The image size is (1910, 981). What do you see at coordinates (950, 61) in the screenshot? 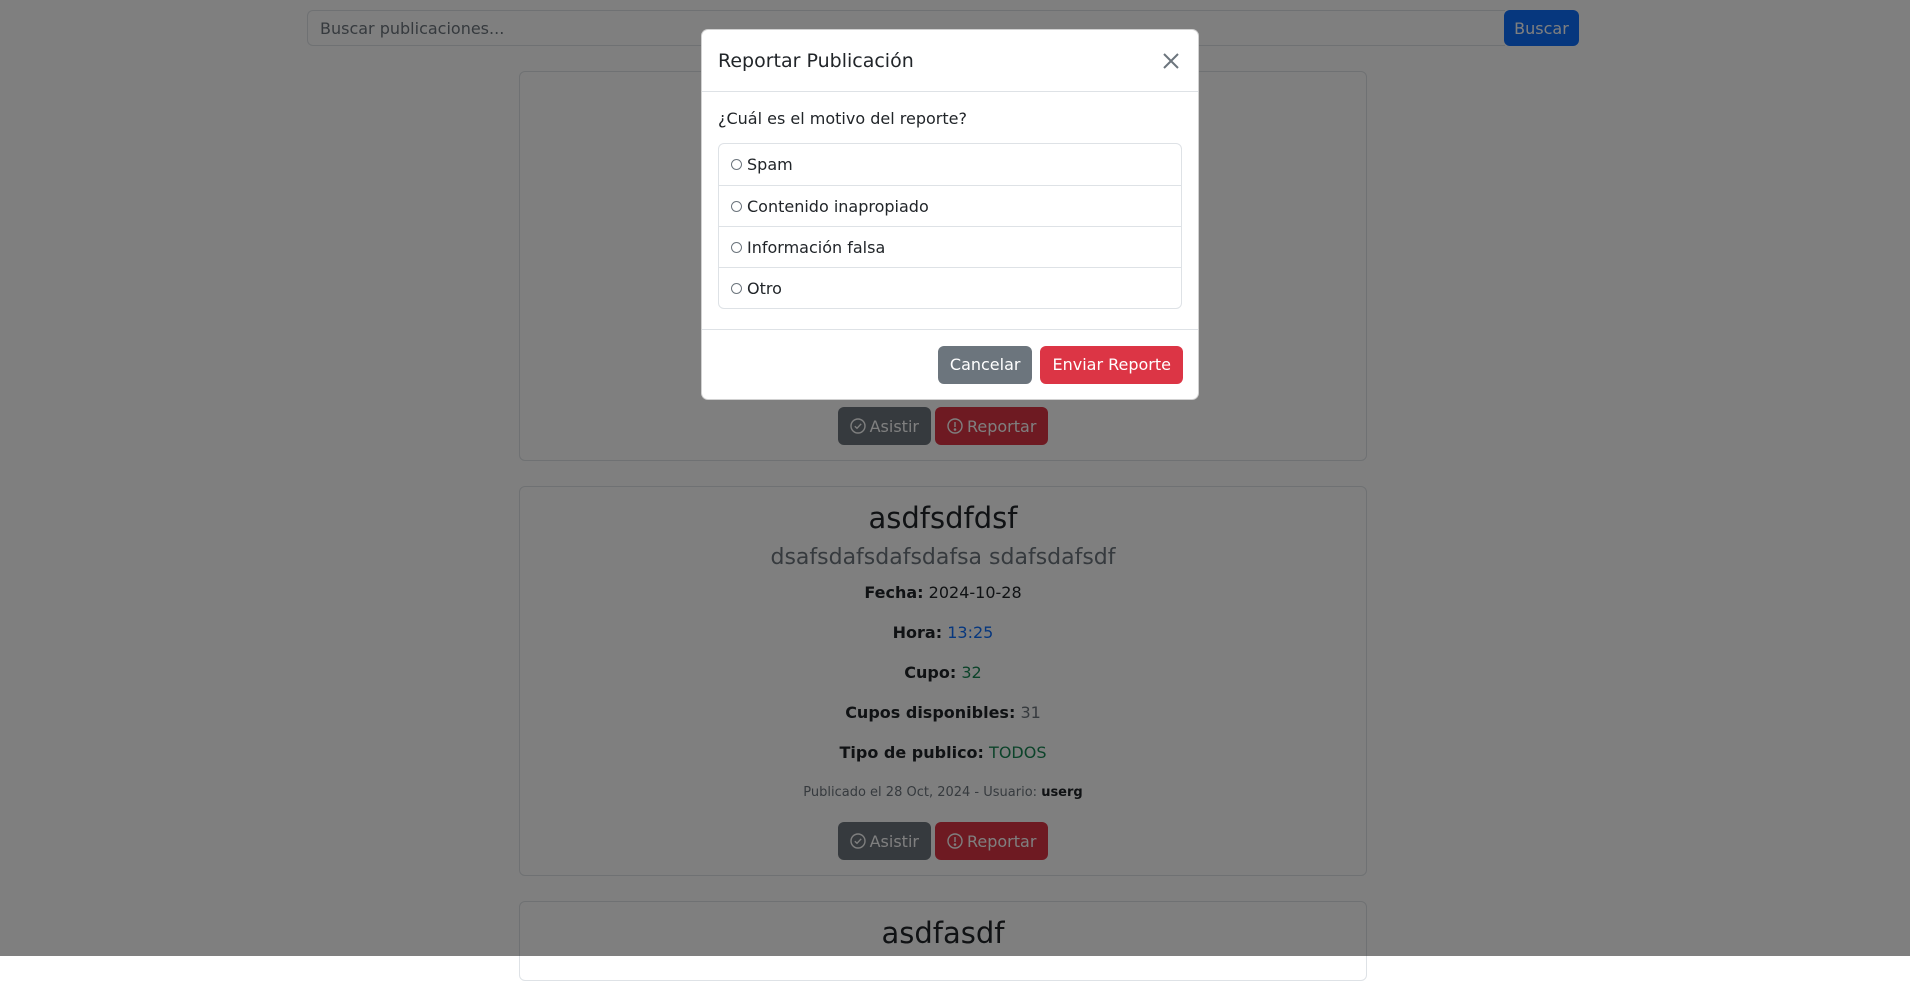
I see `modal-header: Reportar Publicación` at bounding box center [950, 61].